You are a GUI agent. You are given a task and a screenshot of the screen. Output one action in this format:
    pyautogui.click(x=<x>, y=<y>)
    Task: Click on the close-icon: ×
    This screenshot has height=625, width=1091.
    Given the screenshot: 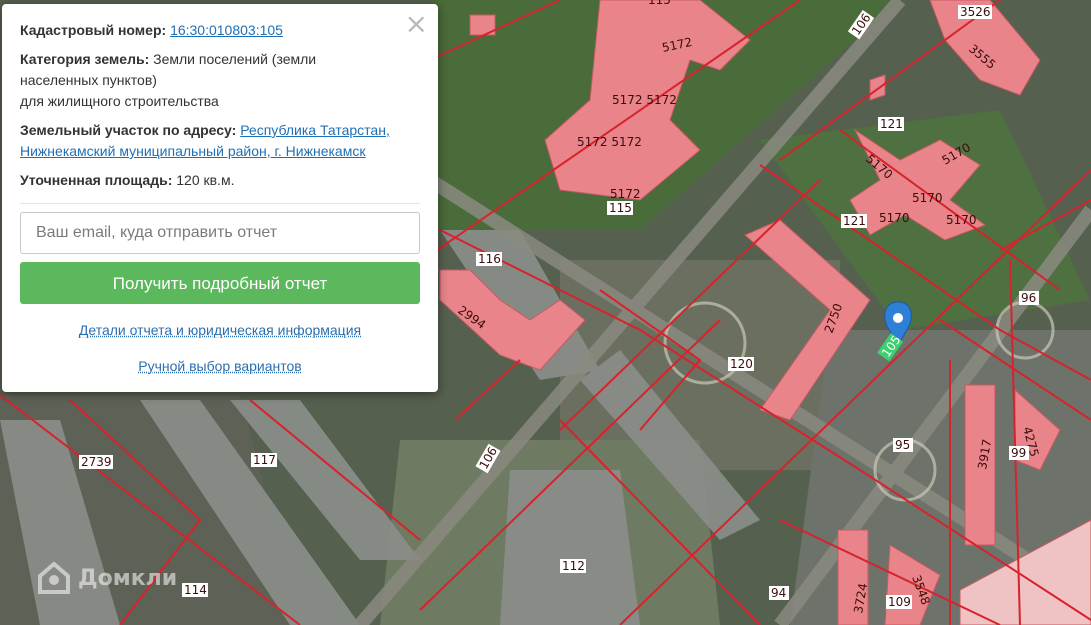 What is the action you would take?
    pyautogui.click(x=416, y=24)
    